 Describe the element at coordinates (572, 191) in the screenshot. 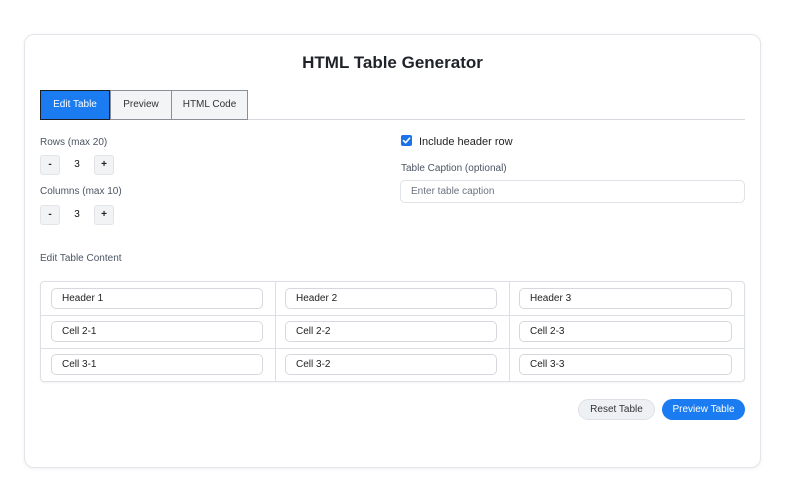

I see `caption-input: Enter table caption` at that location.